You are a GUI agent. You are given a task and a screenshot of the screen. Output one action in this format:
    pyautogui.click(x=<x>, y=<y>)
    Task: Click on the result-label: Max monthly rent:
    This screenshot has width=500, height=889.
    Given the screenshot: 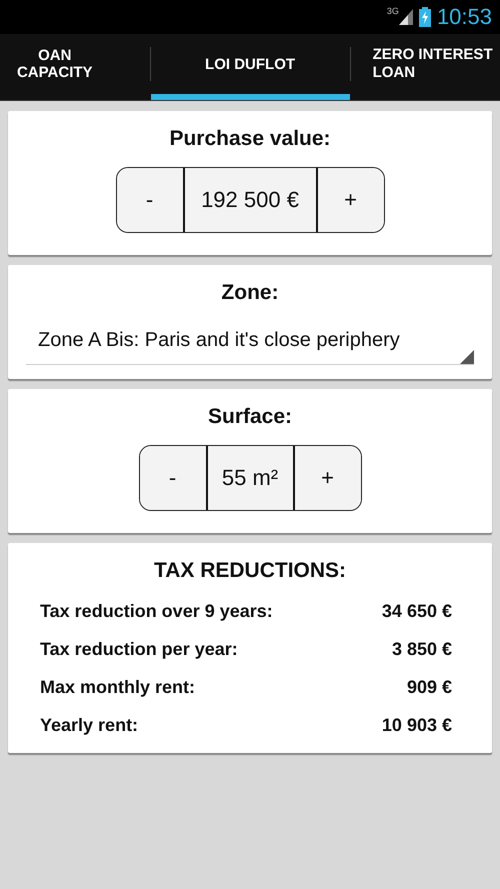 What is the action you would take?
    pyautogui.click(x=118, y=687)
    